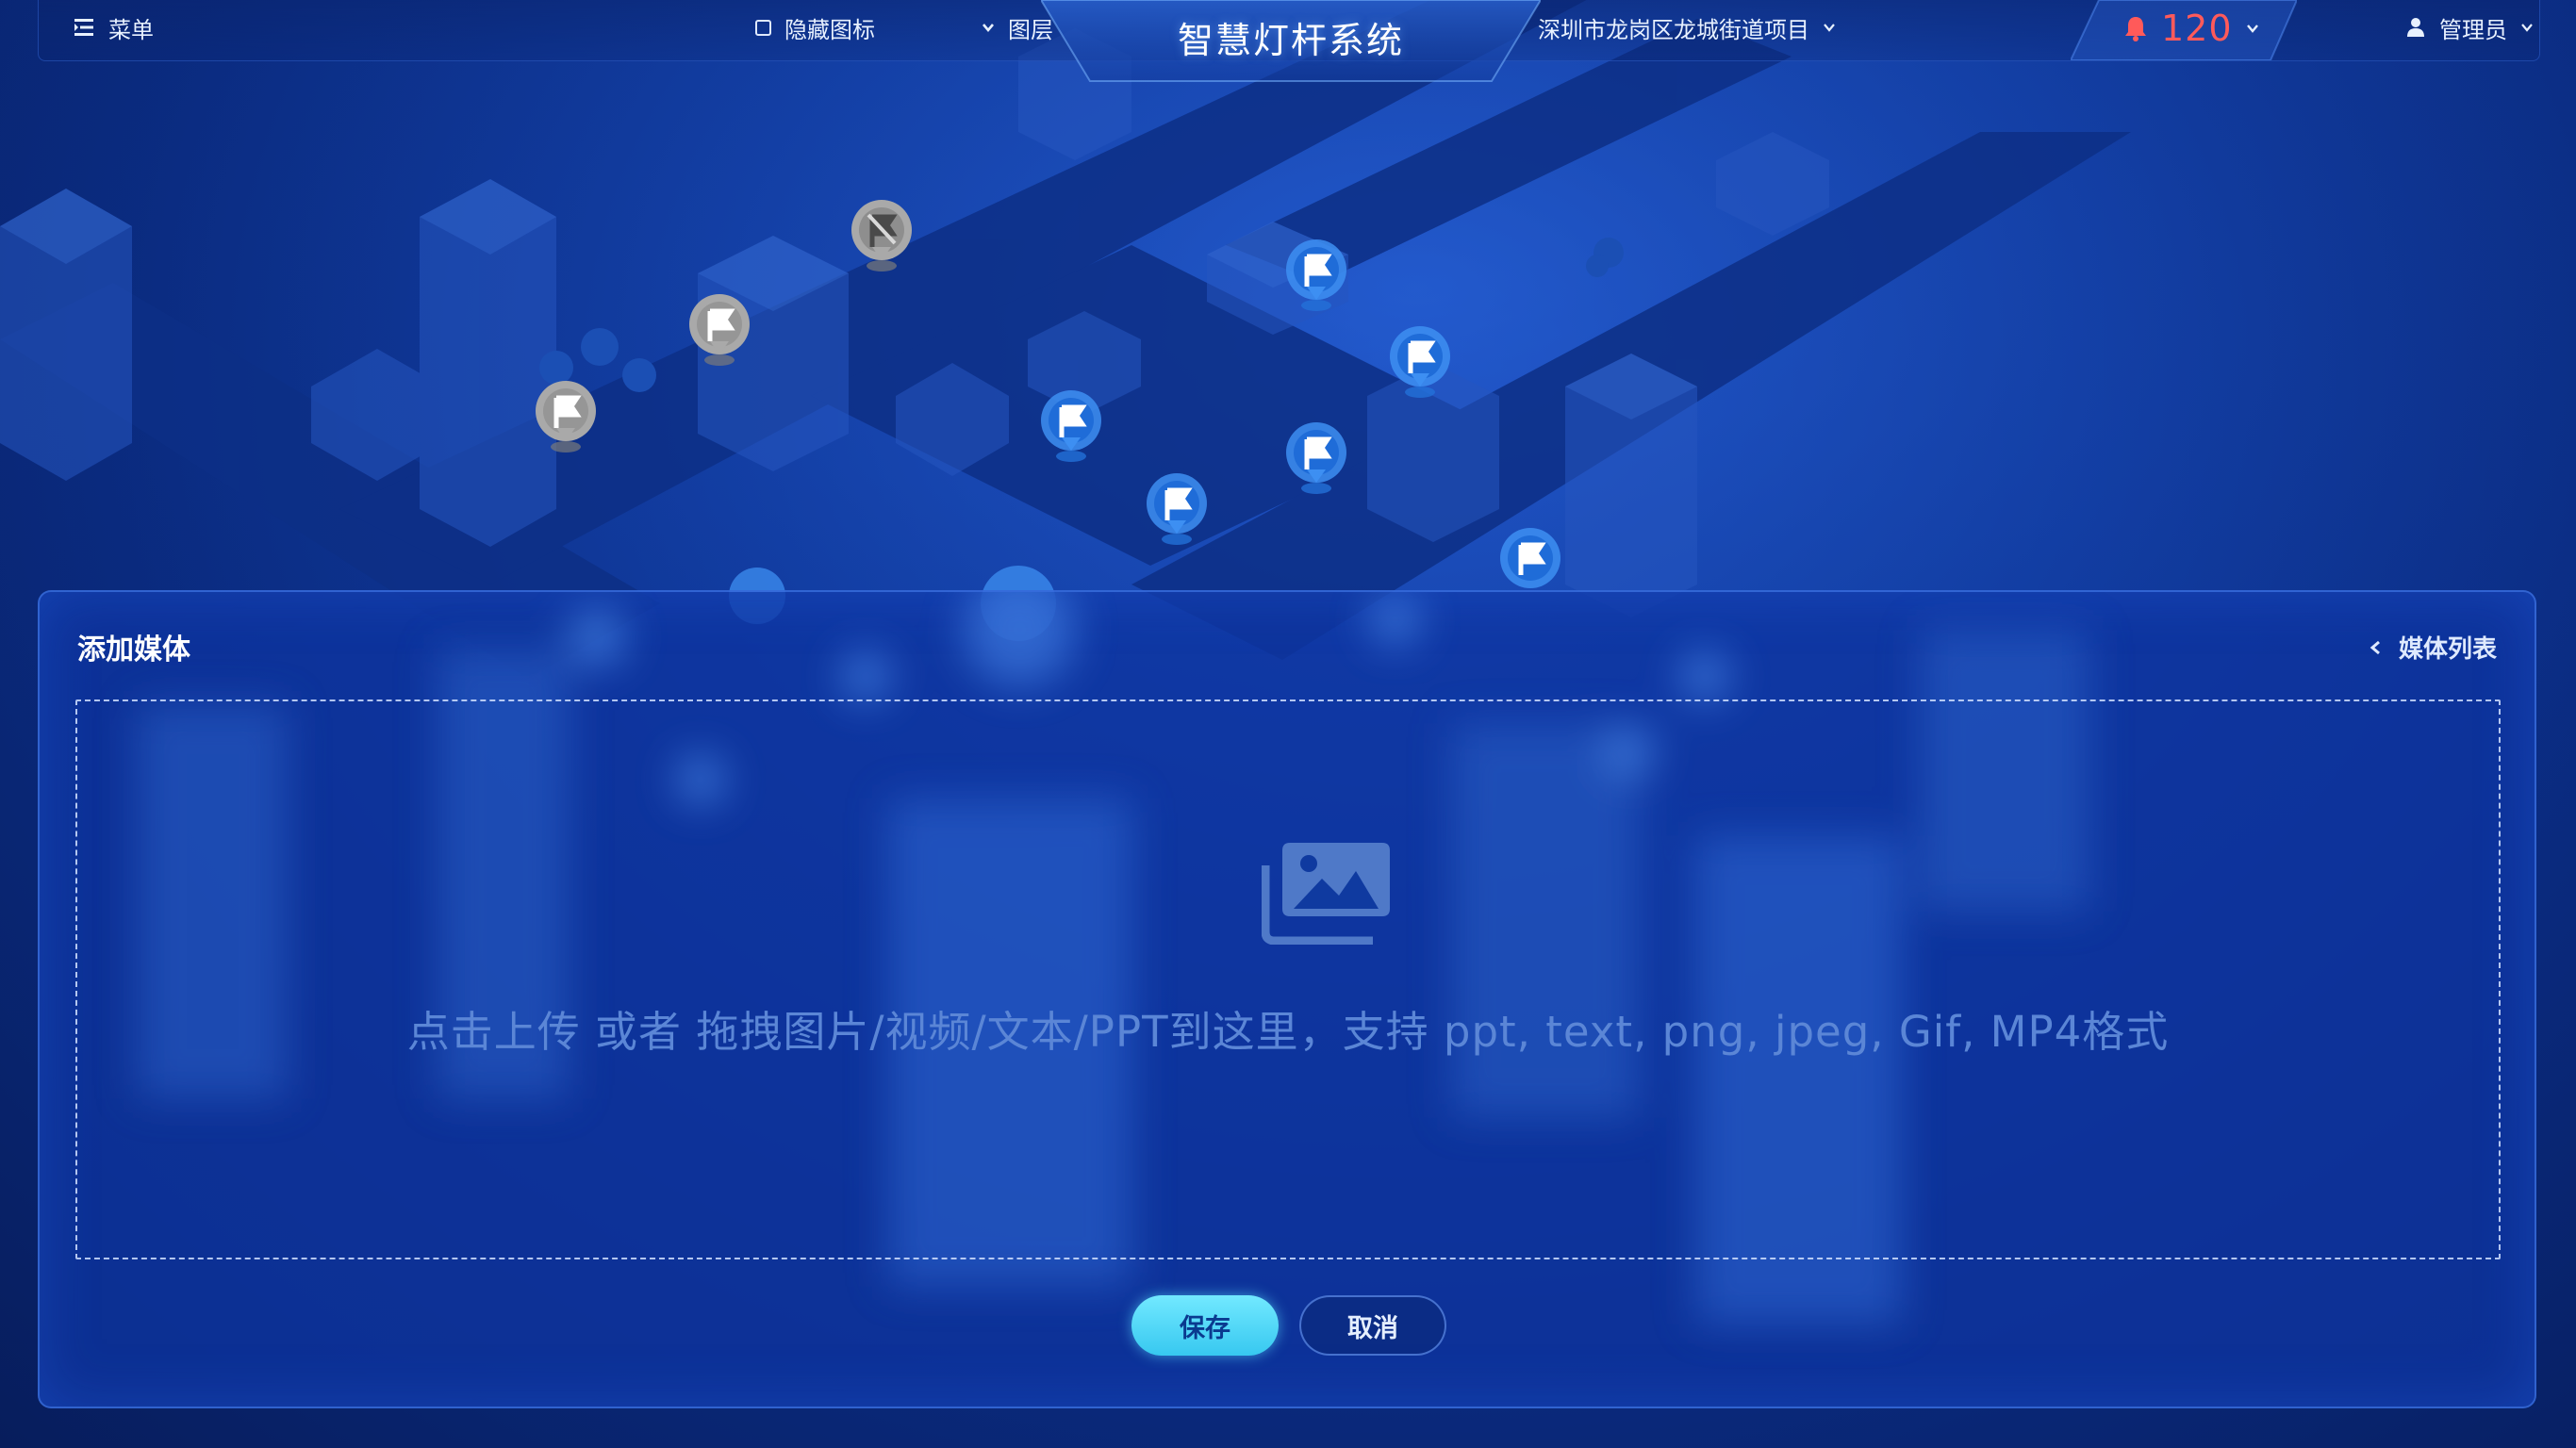 This screenshot has height=1448, width=2576. I want to click on alarm-button: 120, so click(2191, 28).